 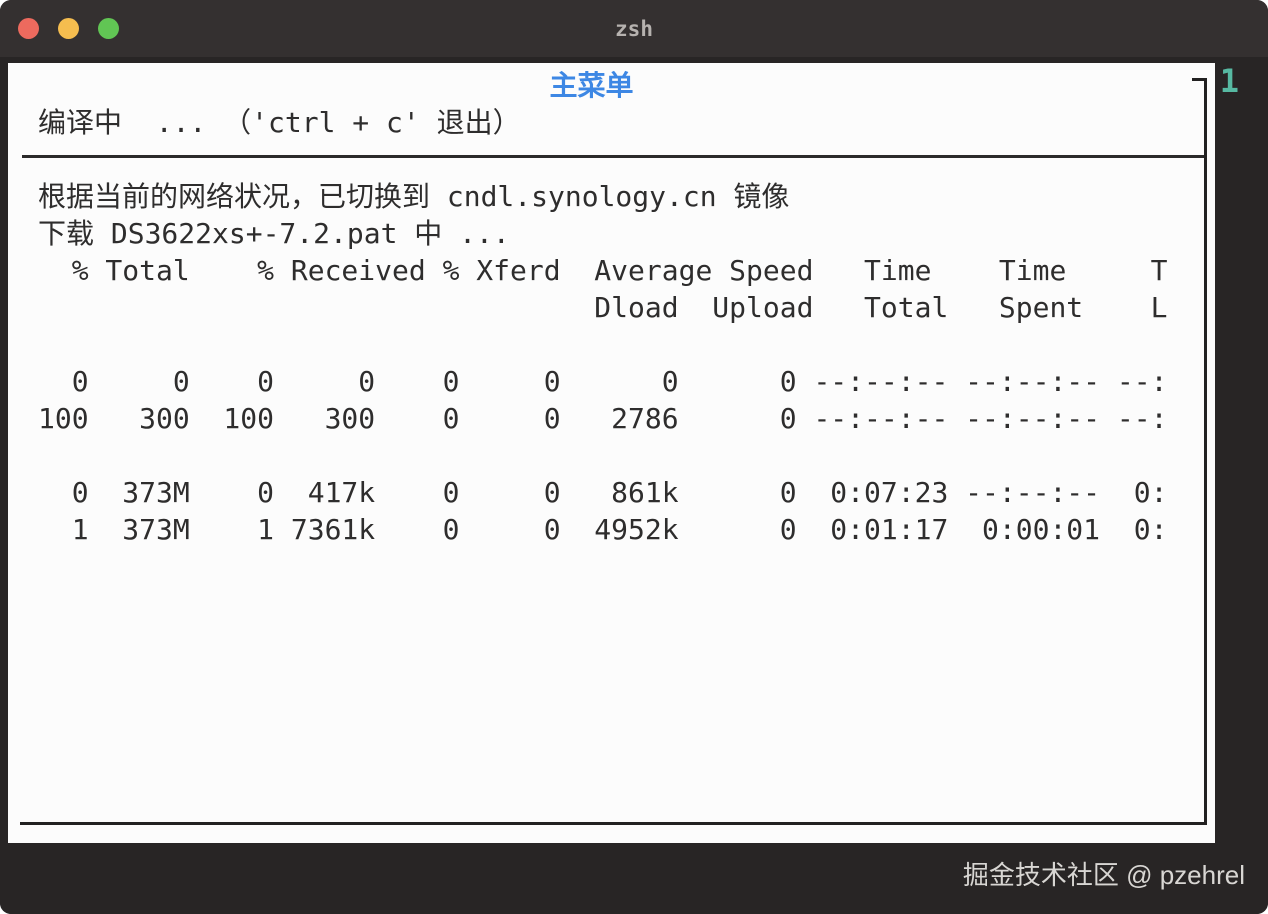 What do you see at coordinates (603, 307) in the screenshot?
I see `curl-header-row2: Dload Upload Total Spent L` at bounding box center [603, 307].